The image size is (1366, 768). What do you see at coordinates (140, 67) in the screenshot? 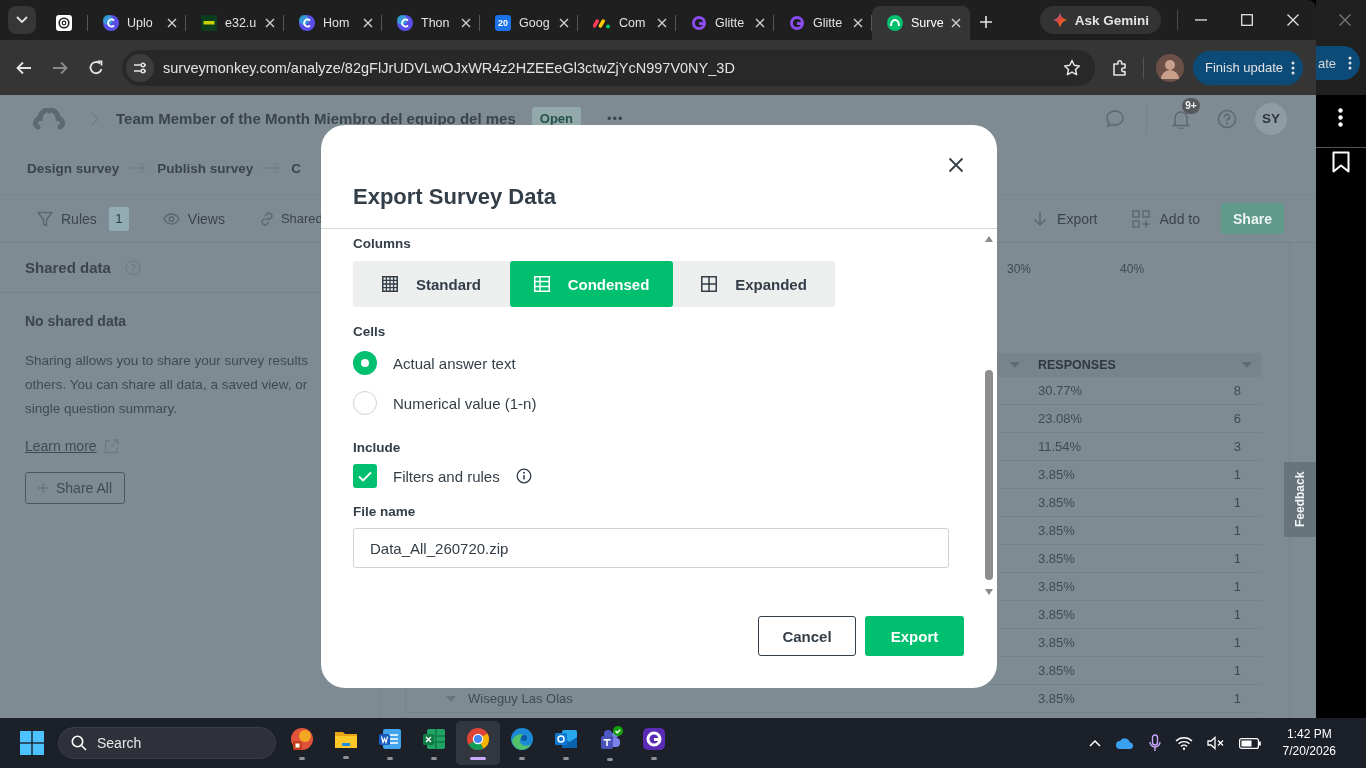
I see `site-info-icon` at bounding box center [140, 67].